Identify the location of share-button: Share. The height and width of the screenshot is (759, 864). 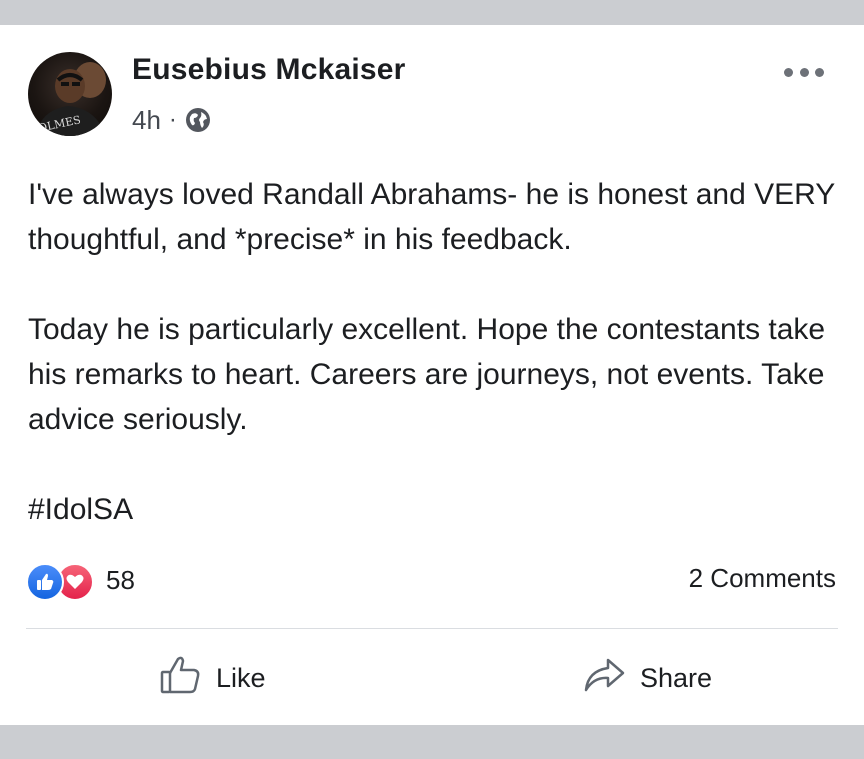
(647, 678).